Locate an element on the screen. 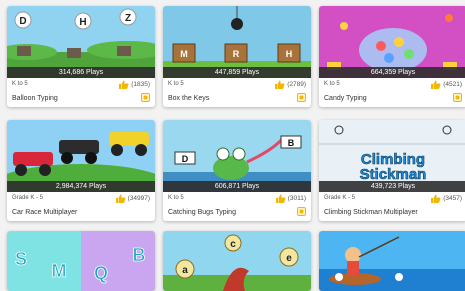 The width and height of the screenshot is (465, 291). like-count: (3011) is located at coordinates (290, 198).